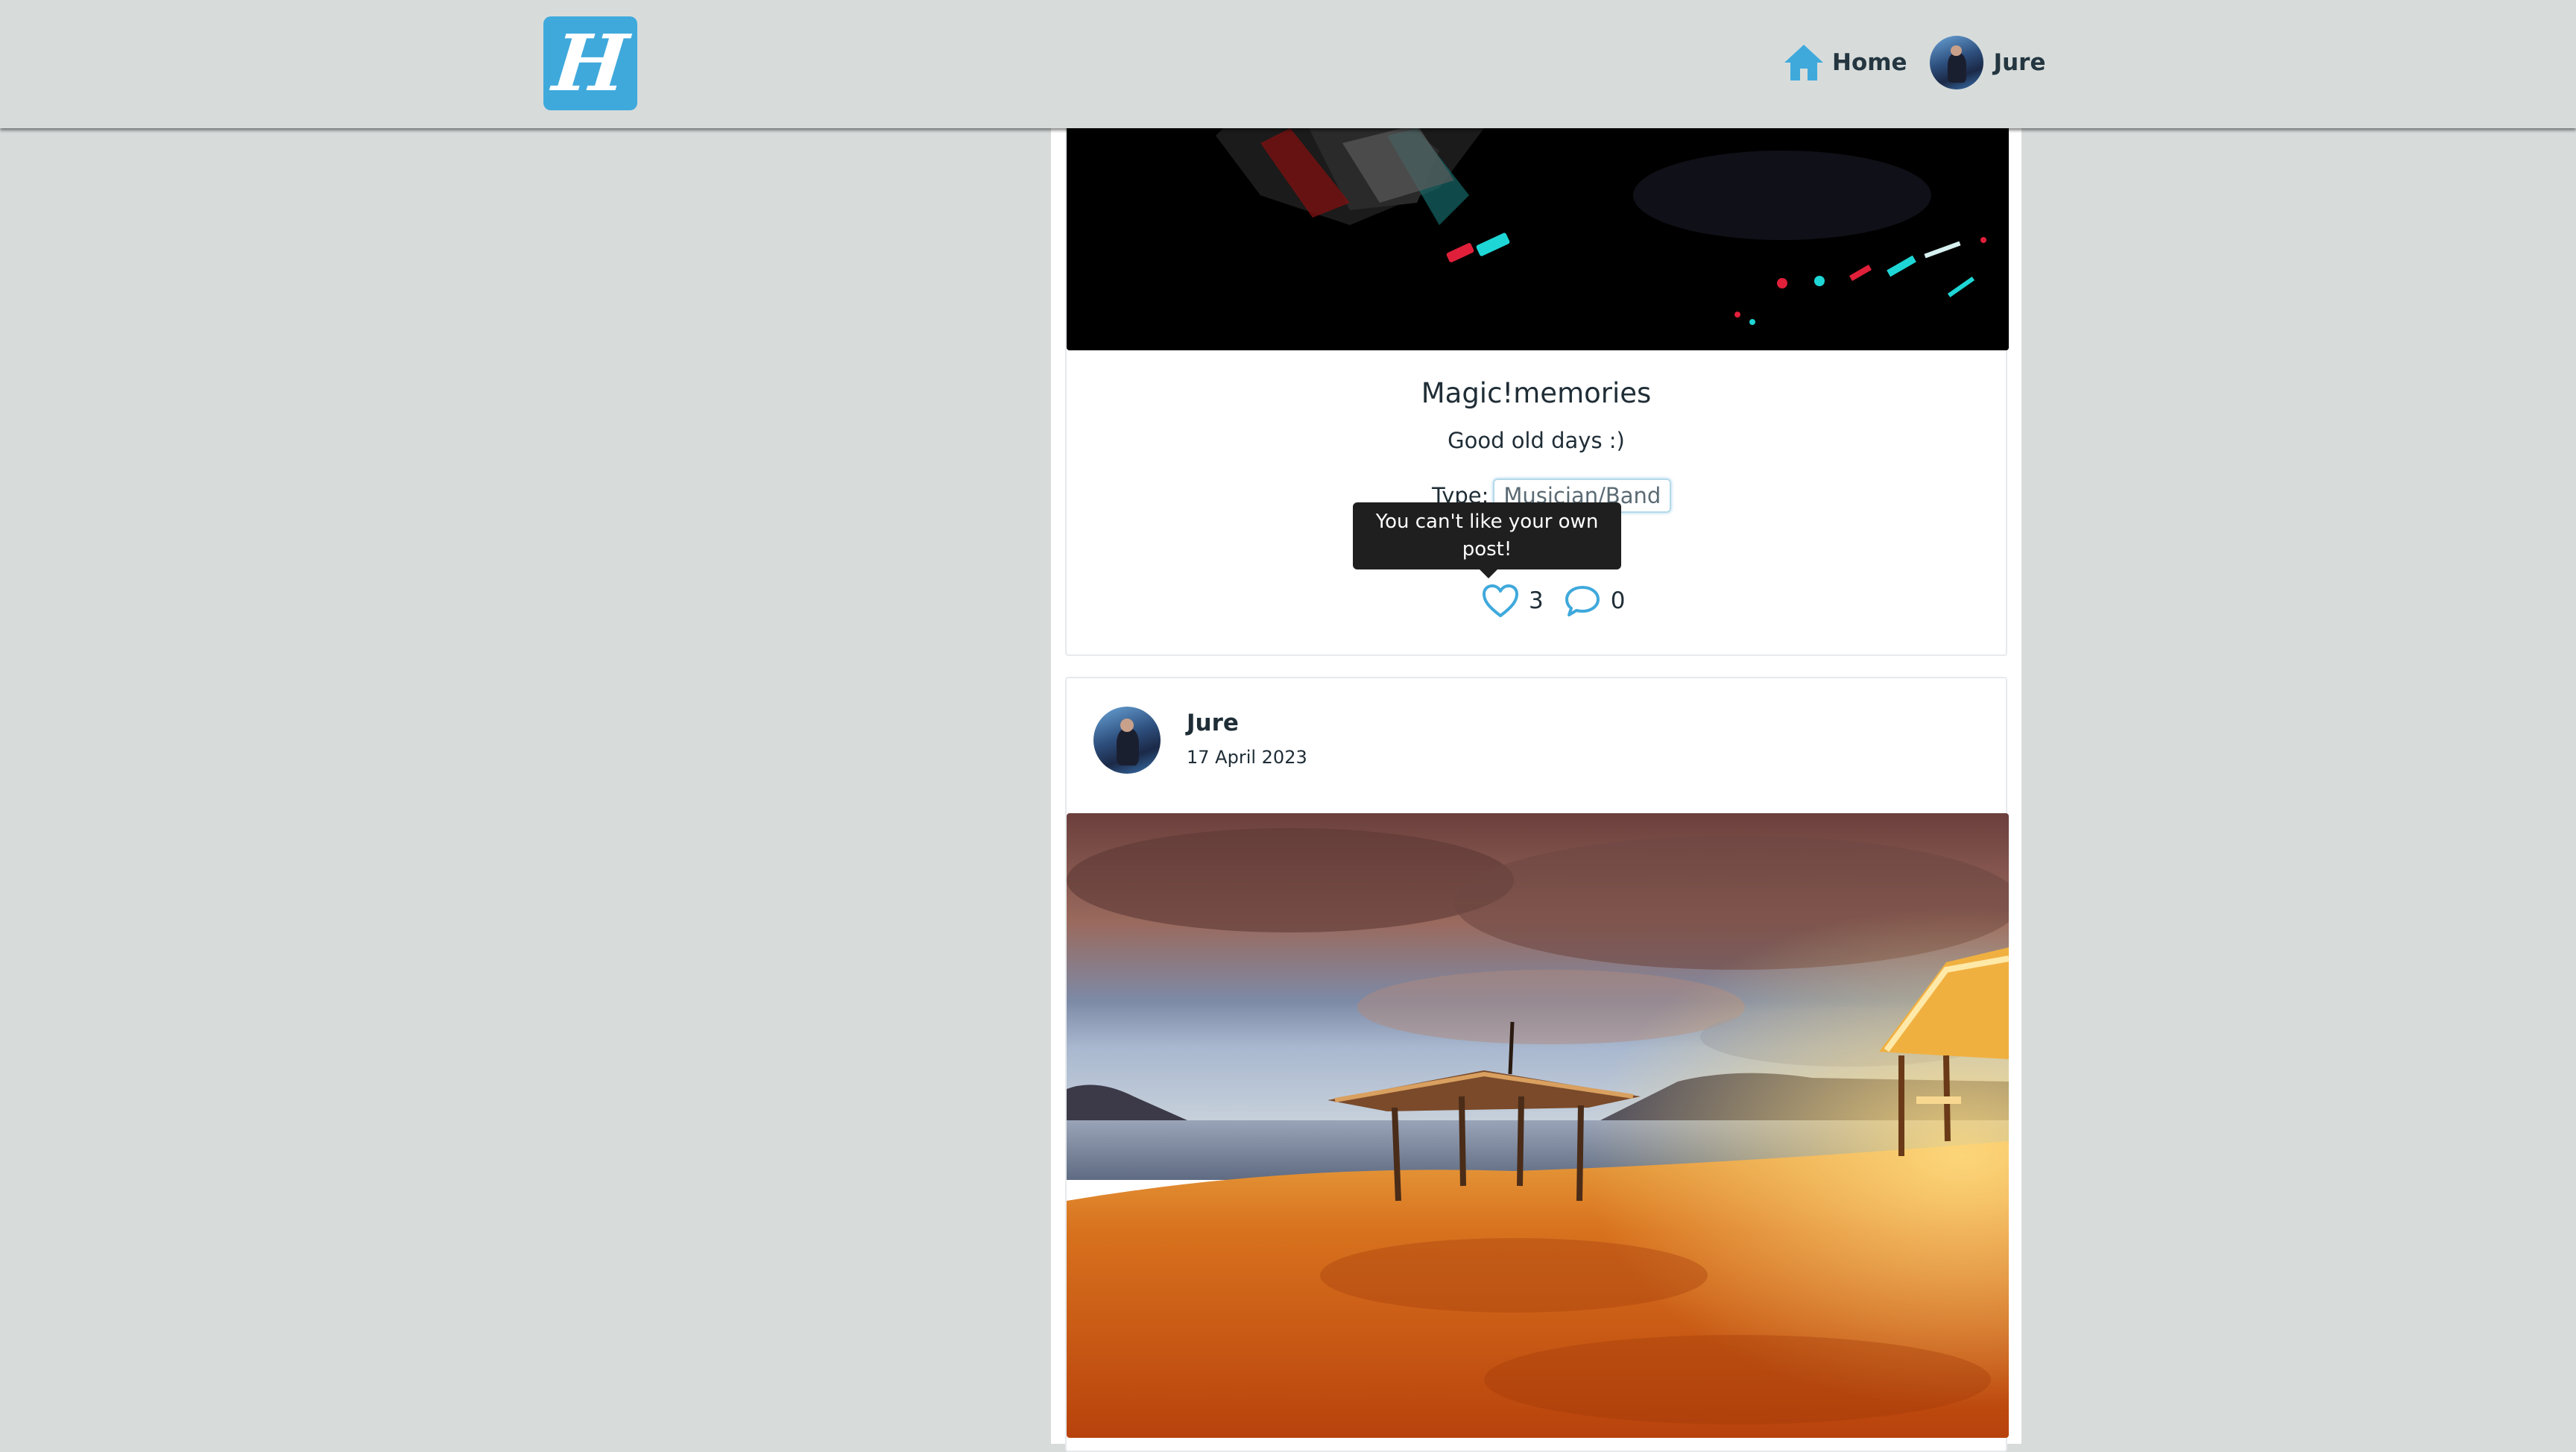 Image resolution: width=2576 pixels, height=1452 pixels. I want to click on home-icon, so click(1804, 63).